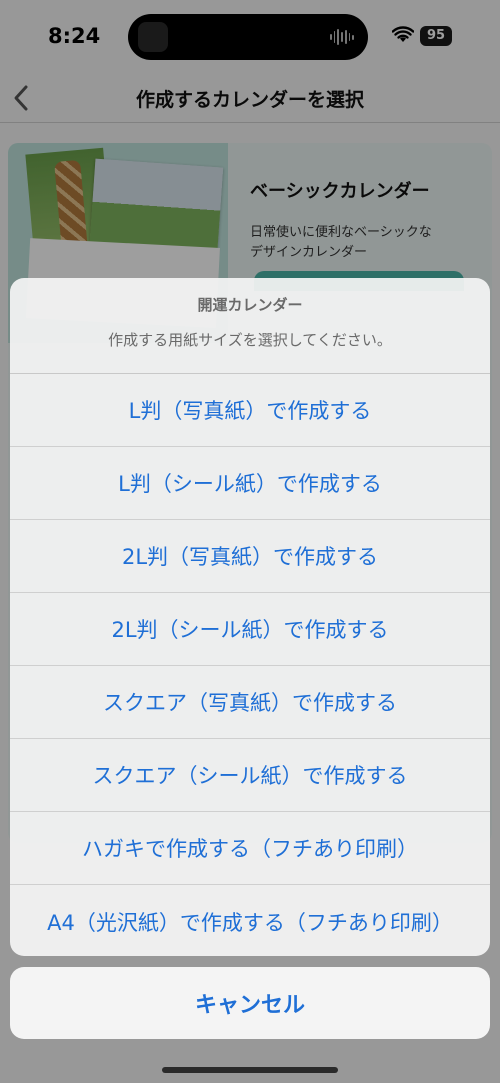 This screenshot has height=1083, width=500. Describe the element at coordinates (250, 1070) in the screenshot. I see `home-indicator` at that location.